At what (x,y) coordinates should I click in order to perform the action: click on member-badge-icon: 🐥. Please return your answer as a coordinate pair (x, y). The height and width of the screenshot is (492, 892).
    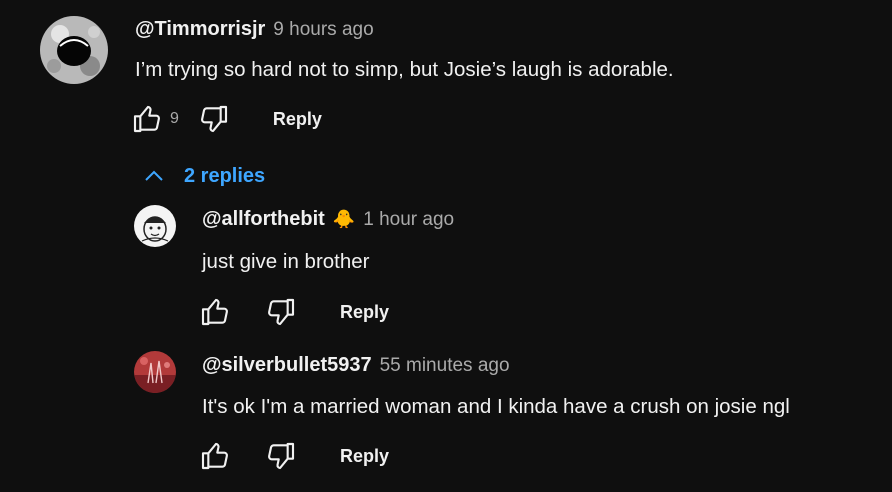
    Looking at the image, I should click on (344, 219).